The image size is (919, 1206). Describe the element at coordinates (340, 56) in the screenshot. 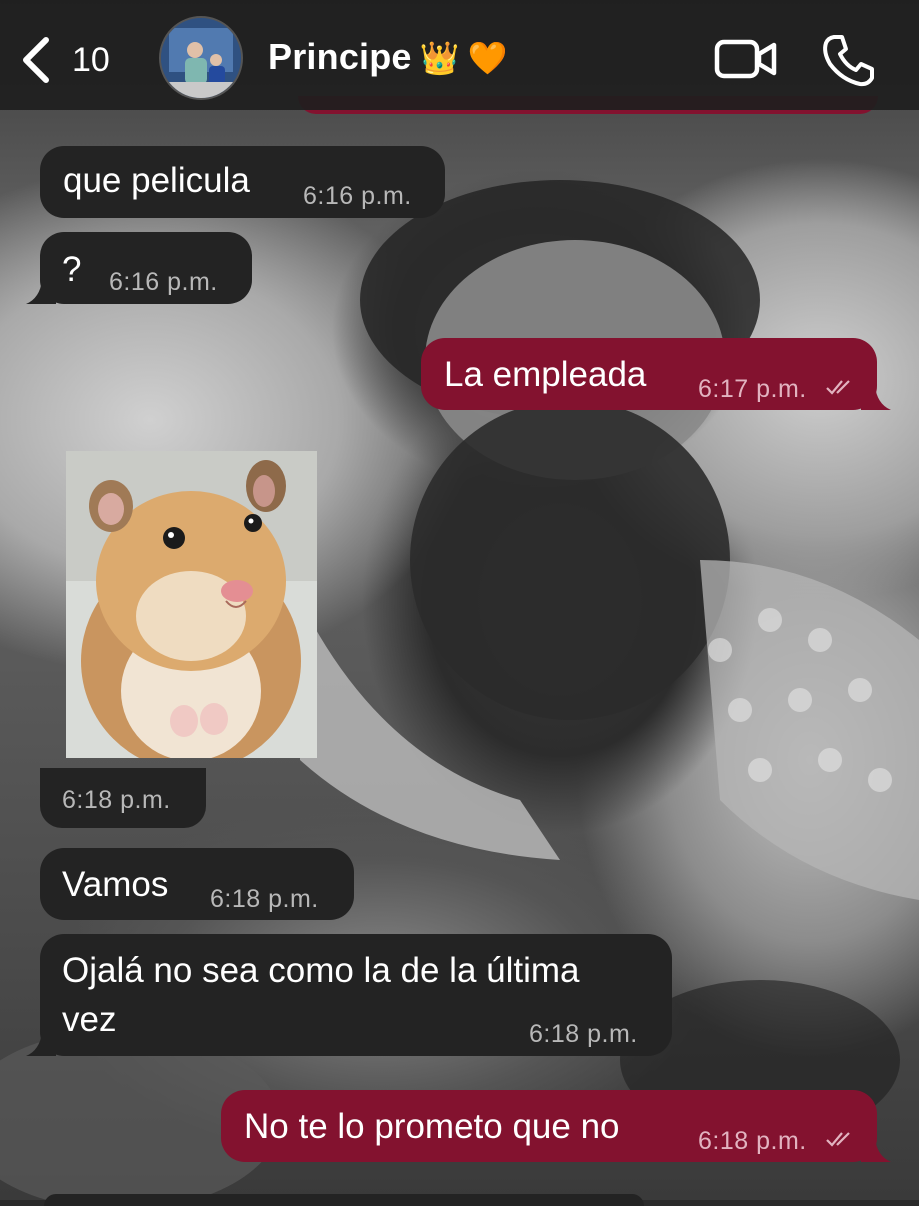

I see `contact-name-text: Principe` at that location.